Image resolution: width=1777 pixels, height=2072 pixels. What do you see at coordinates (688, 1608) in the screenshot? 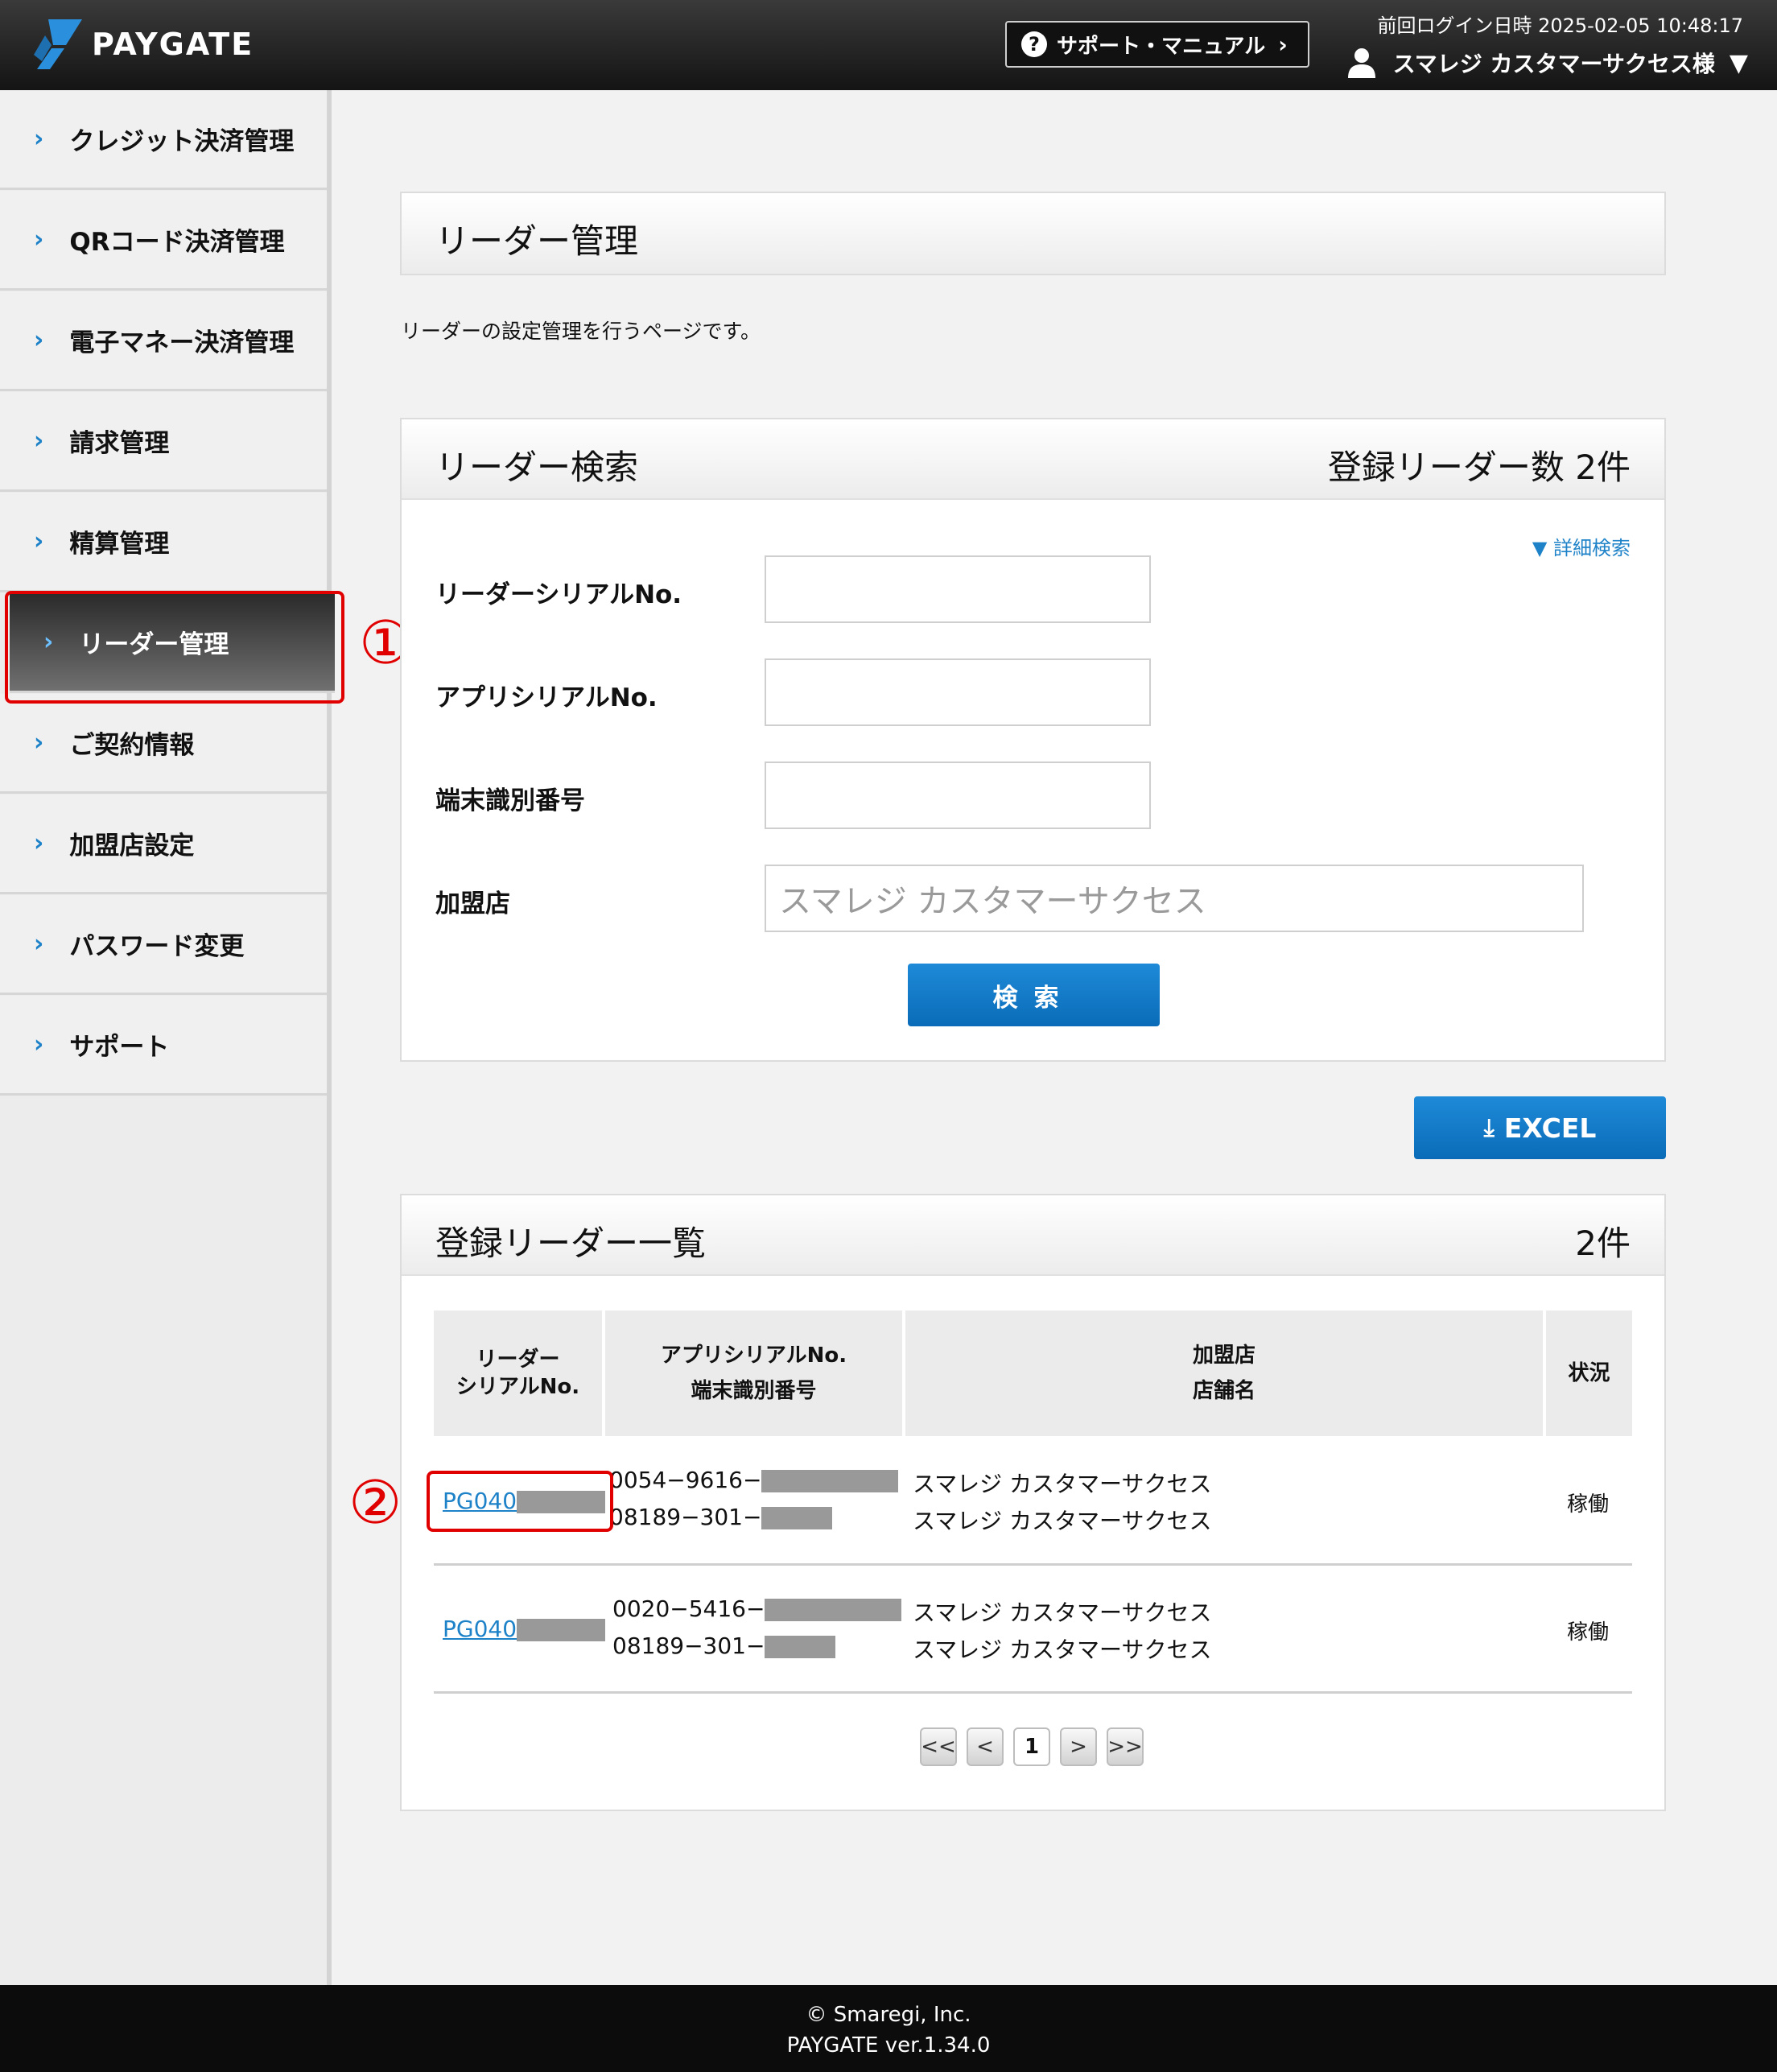
I see `app-serial-text: 0020−5416−` at bounding box center [688, 1608].